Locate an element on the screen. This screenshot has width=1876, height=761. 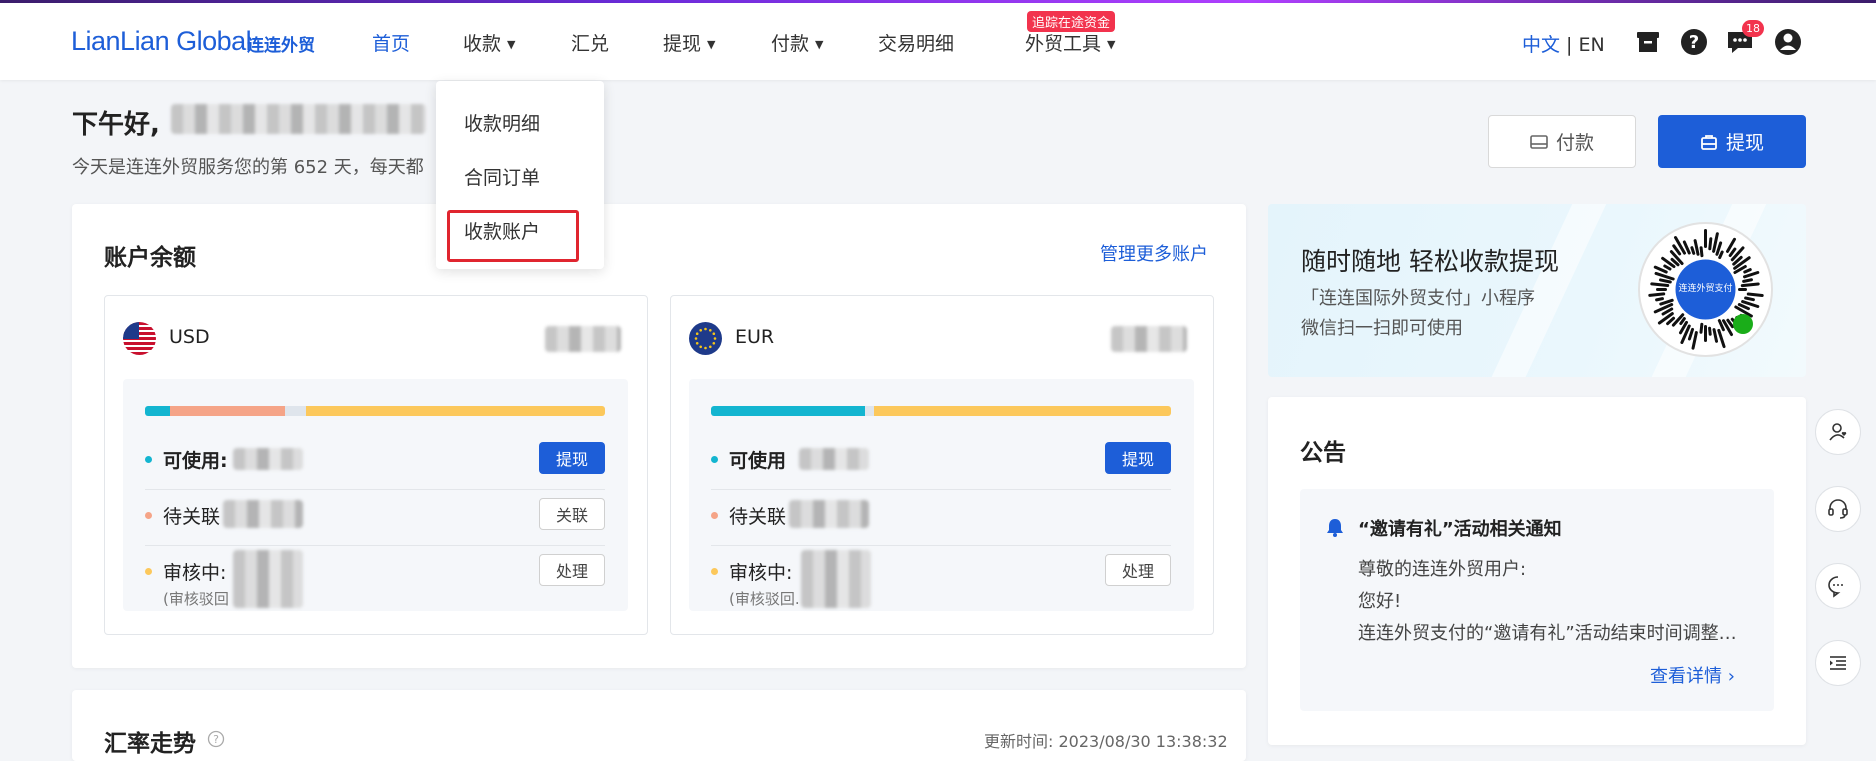
qr-center-label: 连连外贸支付 is located at coordinates (1705, 289).